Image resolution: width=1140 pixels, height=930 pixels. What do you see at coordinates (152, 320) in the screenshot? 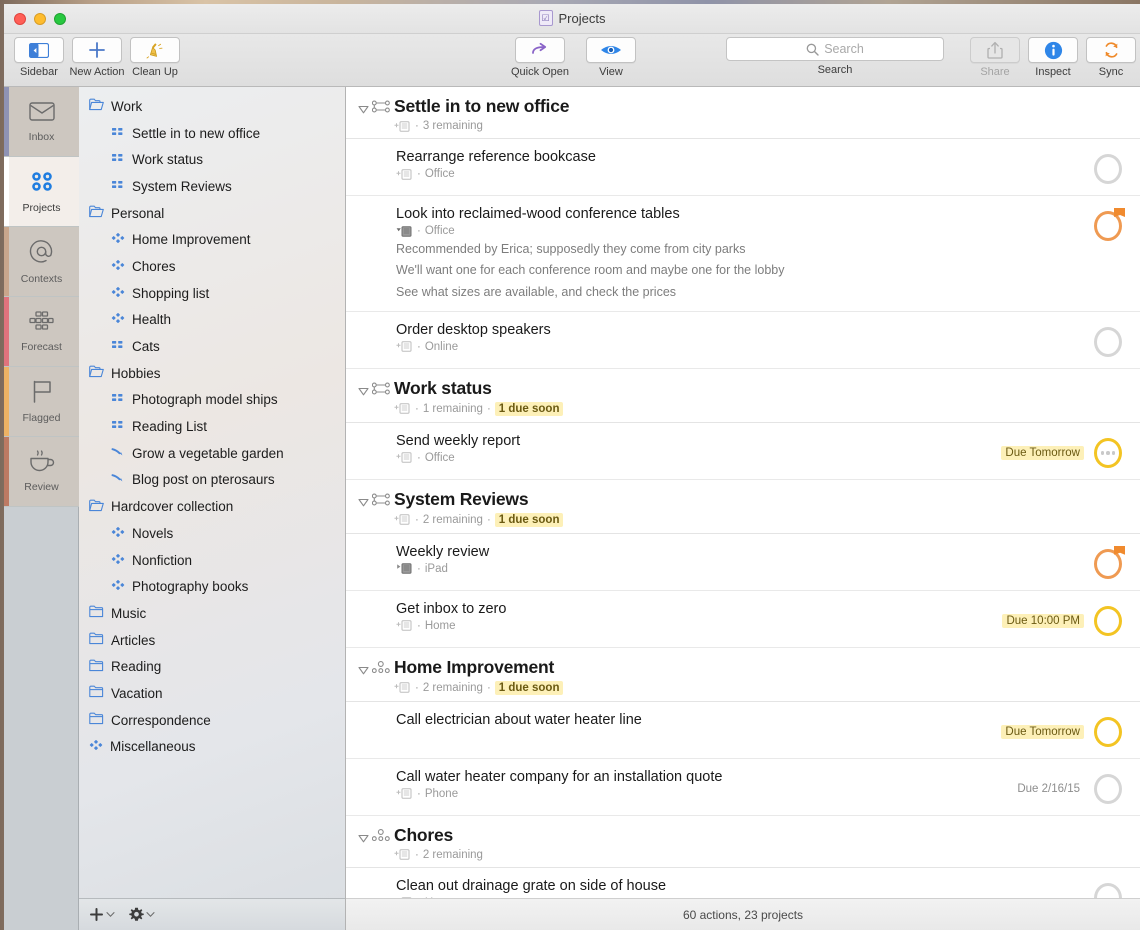
I see `sidebar-item-label: Health` at bounding box center [152, 320].